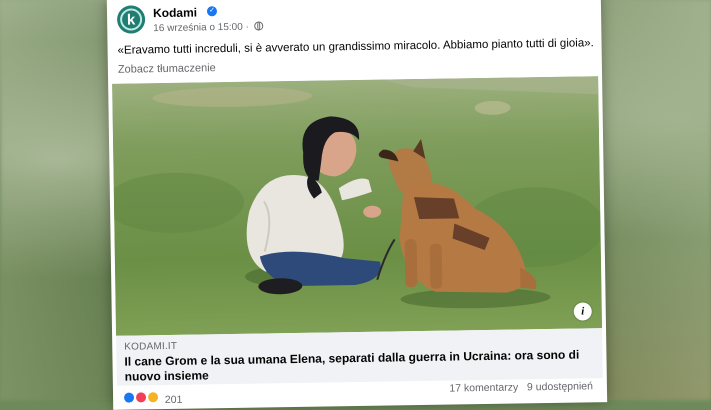 This screenshot has height=410, width=711. I want to click on avatar-ring, so click(131, 19).